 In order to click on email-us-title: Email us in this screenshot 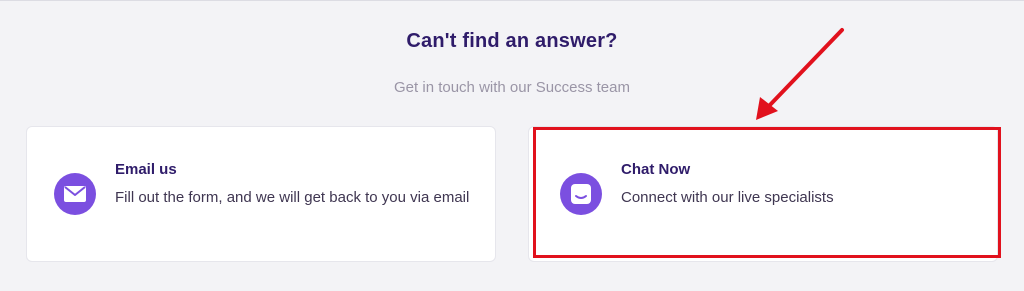, I will do `click(146, 169)`.